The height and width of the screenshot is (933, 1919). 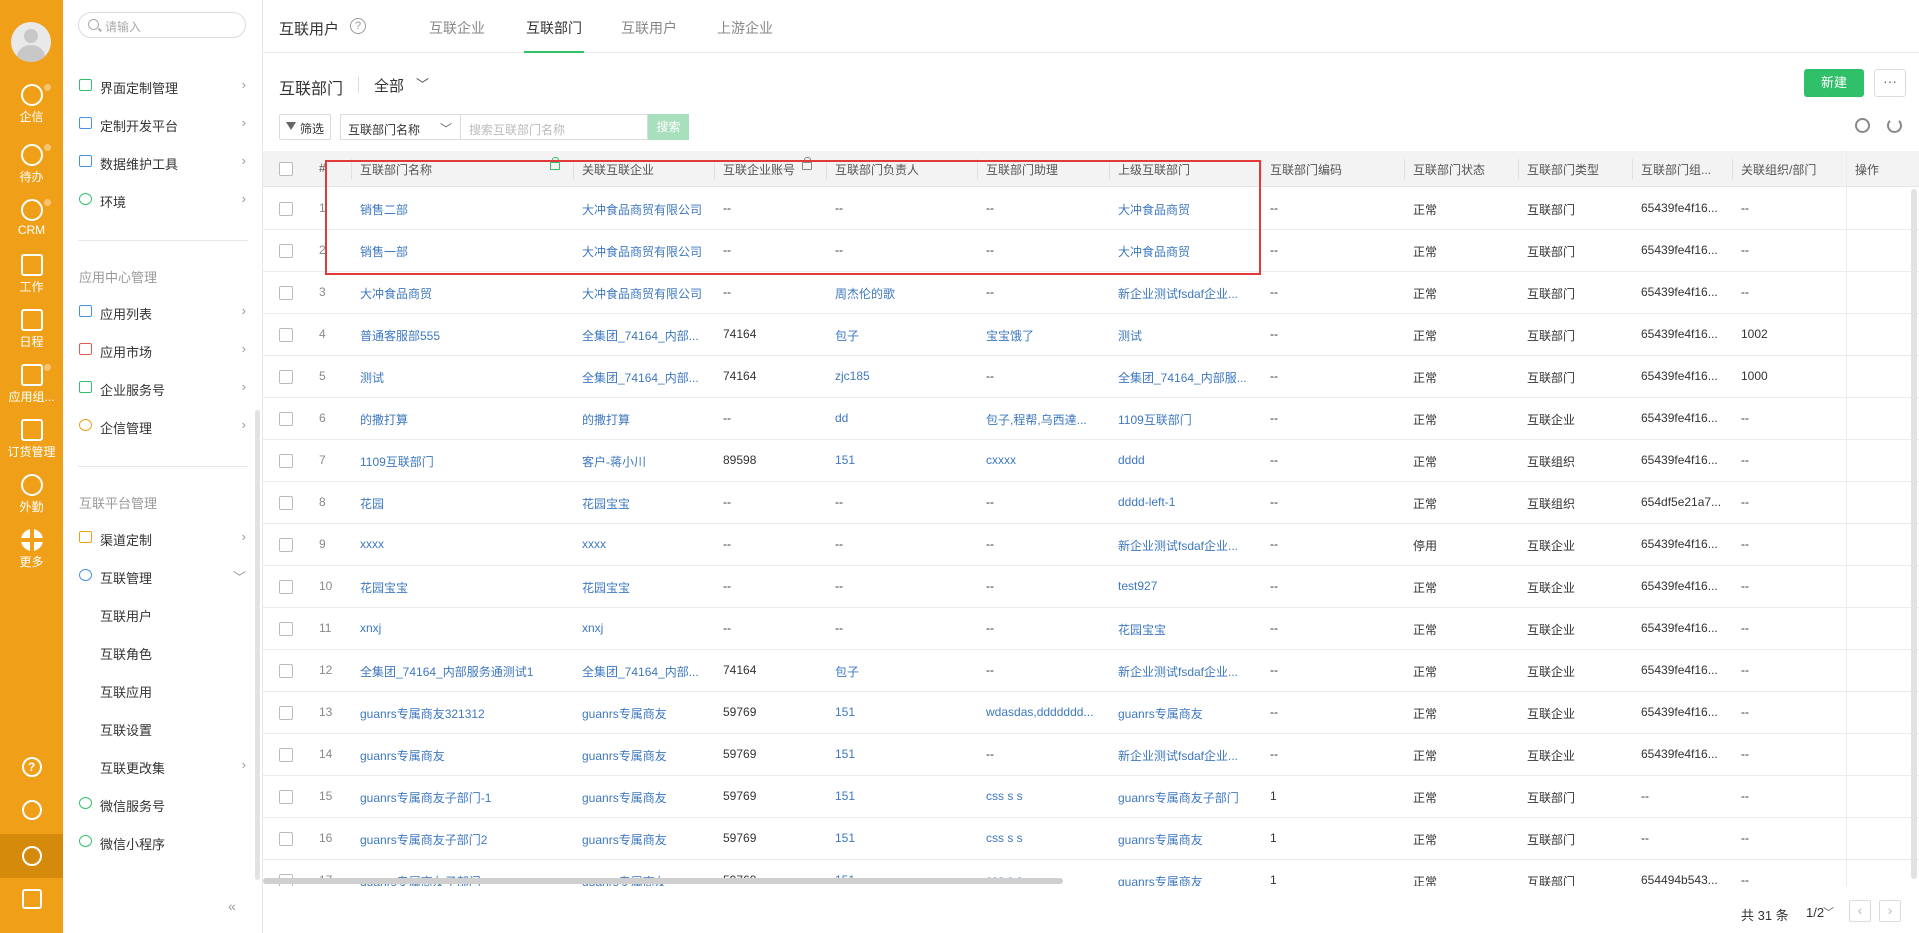 I want to click on table-cell-1: xxxx, so click(x=372, y=544).